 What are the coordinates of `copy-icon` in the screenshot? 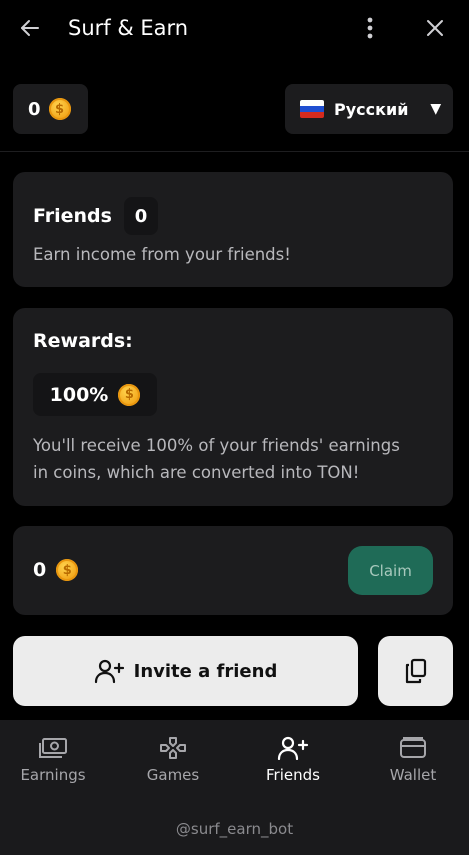 It's located at (415, 671).